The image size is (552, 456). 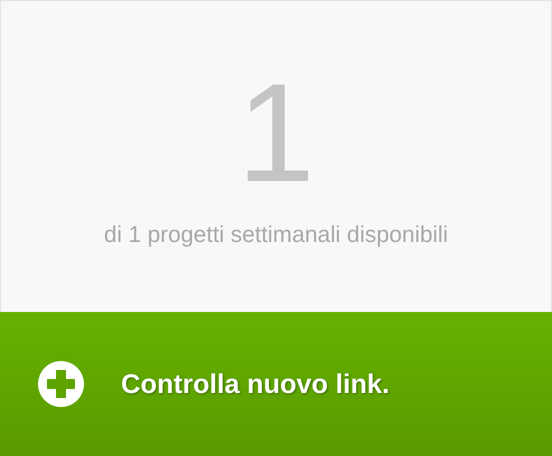 What do you see at coordinates (61, 384) in the screenshot?
I see `plus-icon` at bounding box center [61, 384].